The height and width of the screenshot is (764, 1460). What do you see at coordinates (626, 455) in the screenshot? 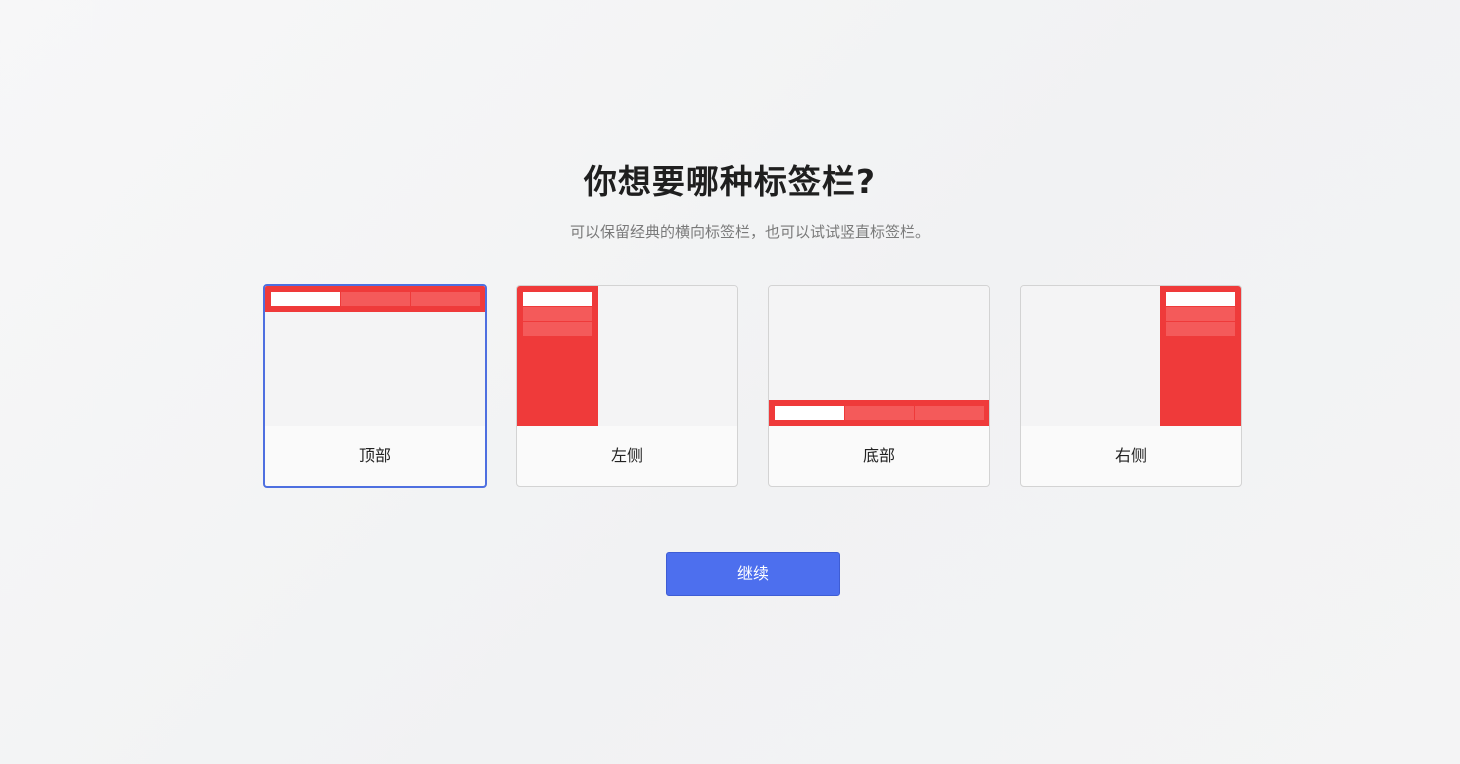
I see `option-label: 左侧` at bounding box center [626, 455].